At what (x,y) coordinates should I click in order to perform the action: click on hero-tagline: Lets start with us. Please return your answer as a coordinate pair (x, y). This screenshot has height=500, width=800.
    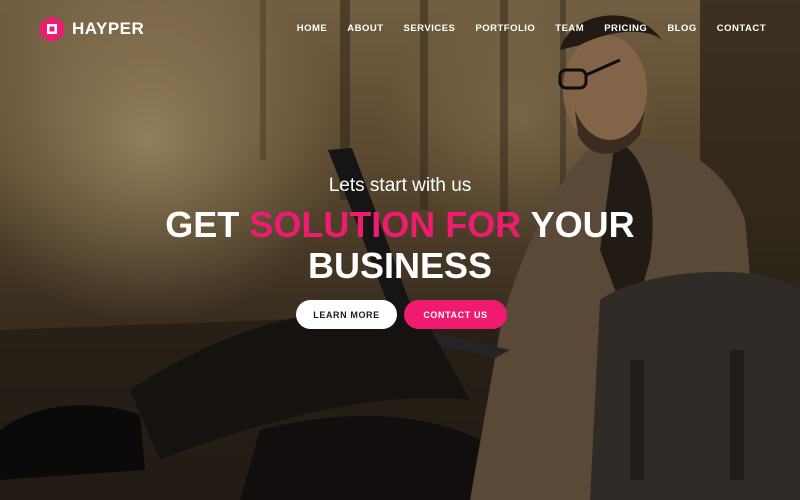
    Looking at the image, I should click on (400, 185).